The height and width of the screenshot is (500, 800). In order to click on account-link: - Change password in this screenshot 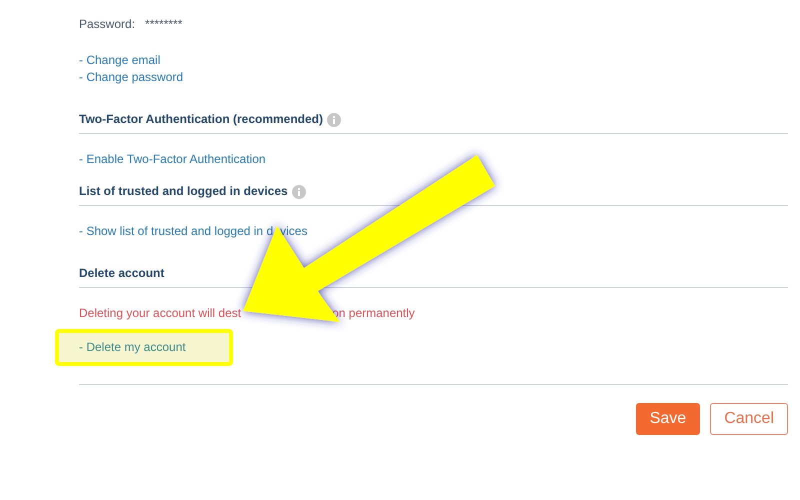, I will do `click(131, 77)`.